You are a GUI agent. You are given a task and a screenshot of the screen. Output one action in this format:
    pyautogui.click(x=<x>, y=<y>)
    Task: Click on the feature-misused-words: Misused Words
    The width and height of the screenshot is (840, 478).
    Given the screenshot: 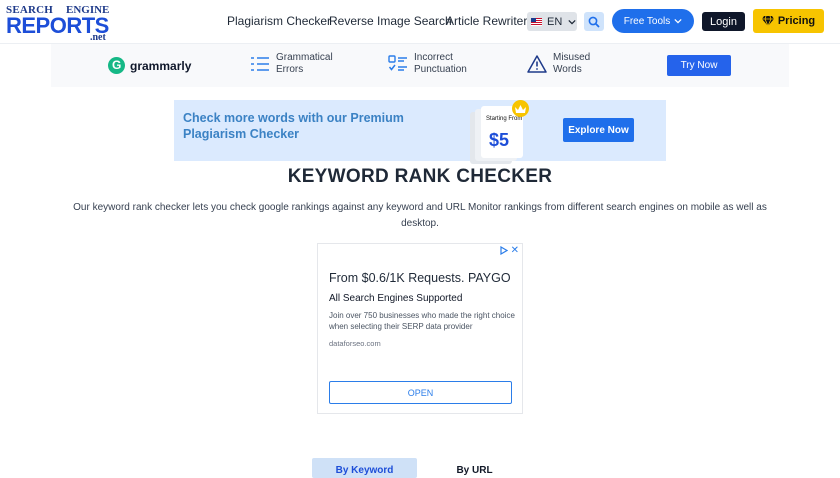 What is the action you would take?
    pyautogui.click(x=558, y=64)
    